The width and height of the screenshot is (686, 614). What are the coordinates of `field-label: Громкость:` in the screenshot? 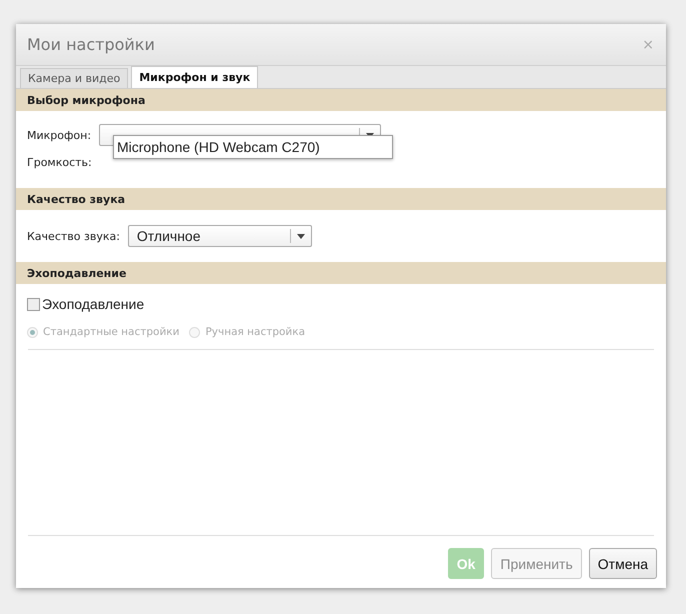 It's located at (59, 162).